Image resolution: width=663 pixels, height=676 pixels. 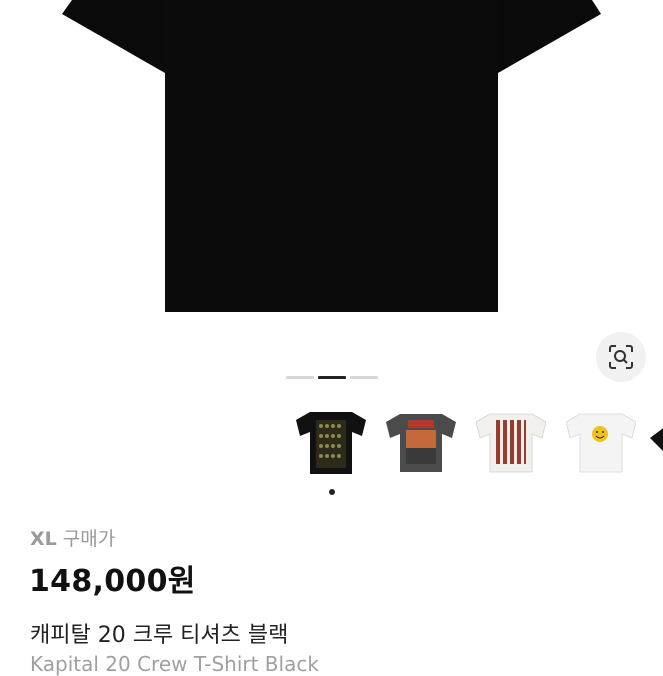 I want to click on tshirt-white-smiley-image, so click(x=601, y=443).